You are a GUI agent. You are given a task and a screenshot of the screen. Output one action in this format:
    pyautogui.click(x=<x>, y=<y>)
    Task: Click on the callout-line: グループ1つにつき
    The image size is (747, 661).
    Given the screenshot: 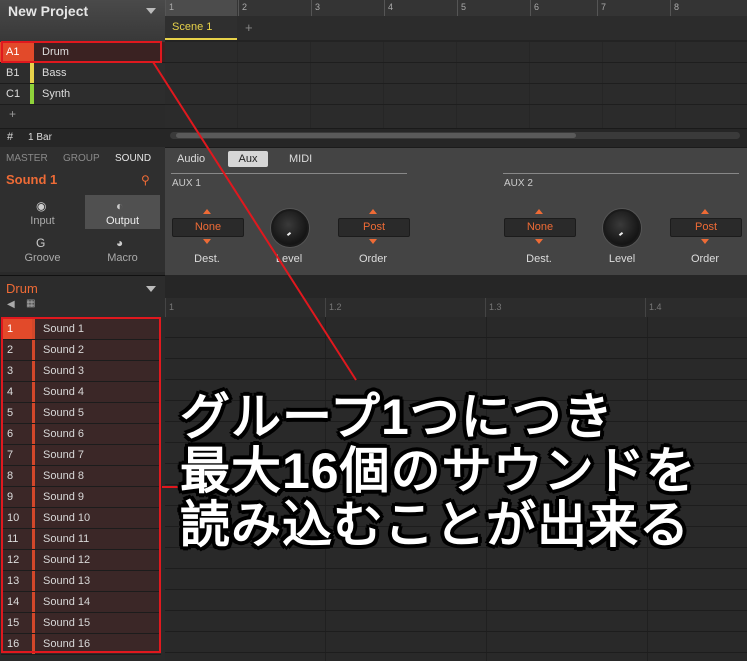 What is the action you would take?
    pyautogui.click(x=397, y=417)
    